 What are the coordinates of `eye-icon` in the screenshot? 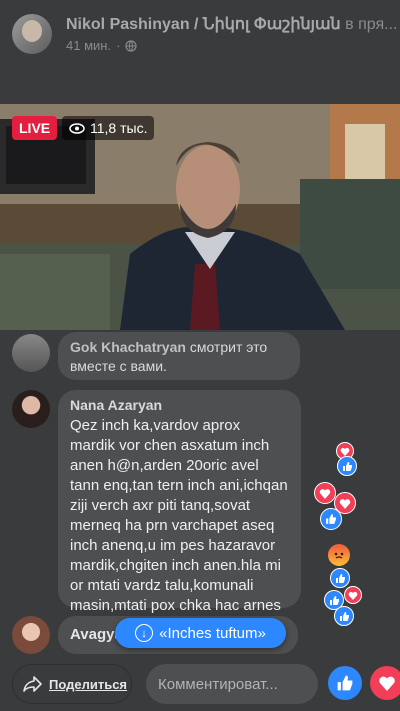 It's located at (77, 128).